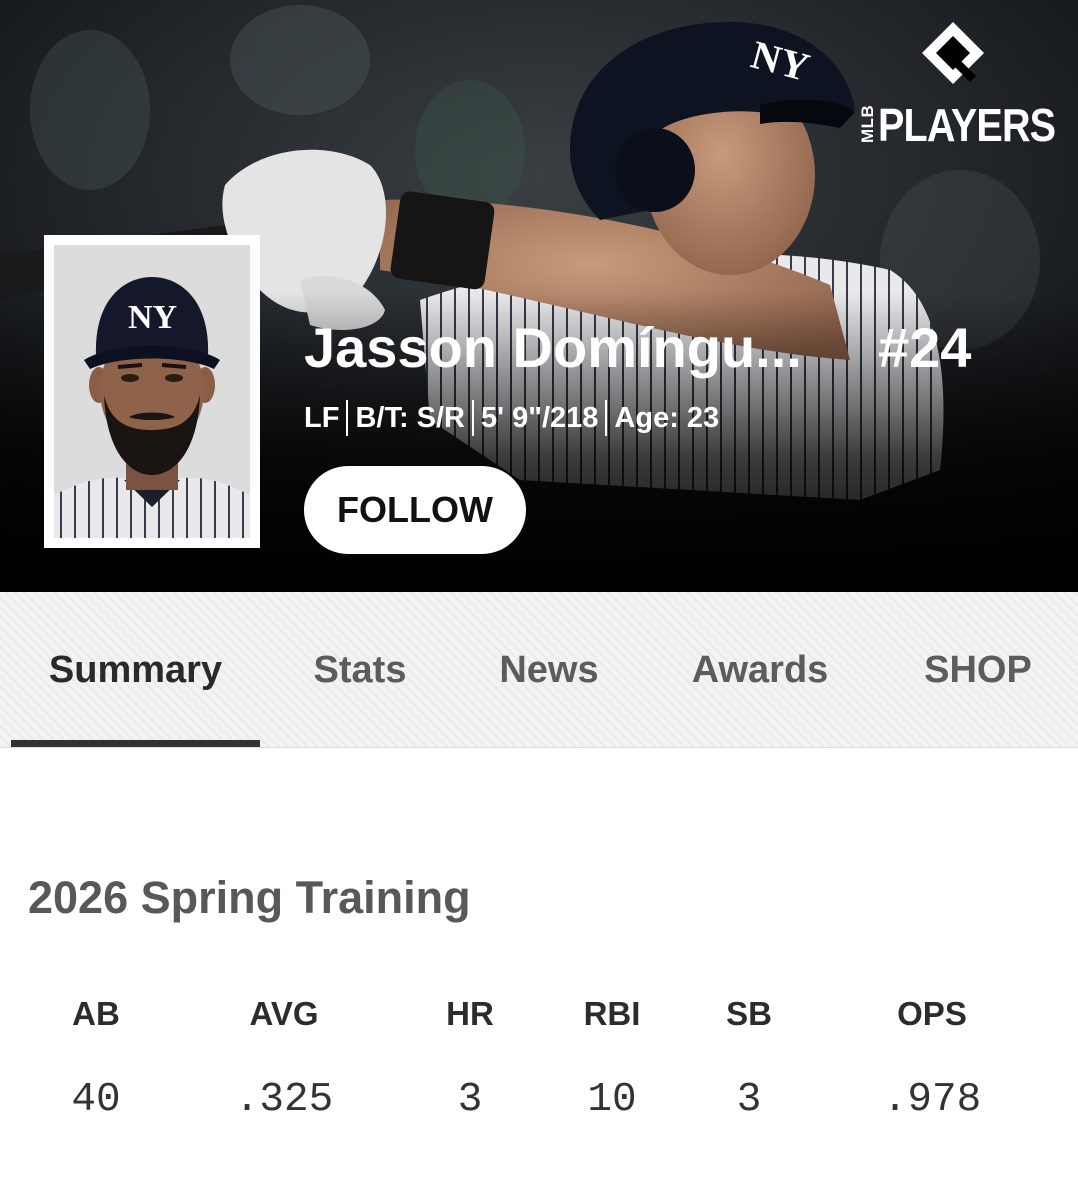 The height and width of the screenshot is (1200, 1078). I want to click on stat-header-avg: AVG, so click(284, 1013).